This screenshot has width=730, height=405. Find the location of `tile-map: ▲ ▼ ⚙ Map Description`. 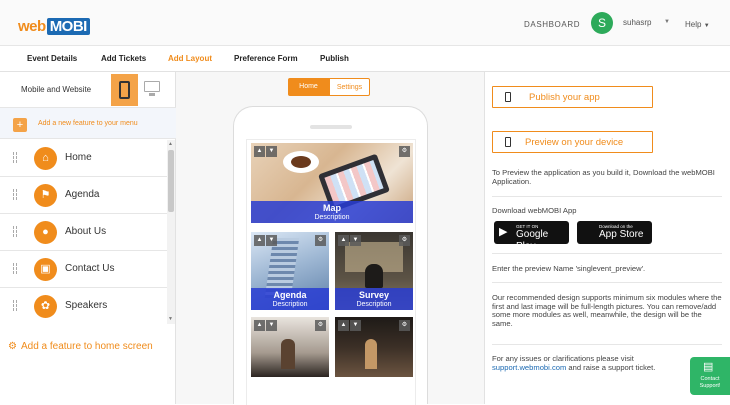

tile-map: ▲ ▼ ⚙ Map Description is located at coordinates (332, 183).